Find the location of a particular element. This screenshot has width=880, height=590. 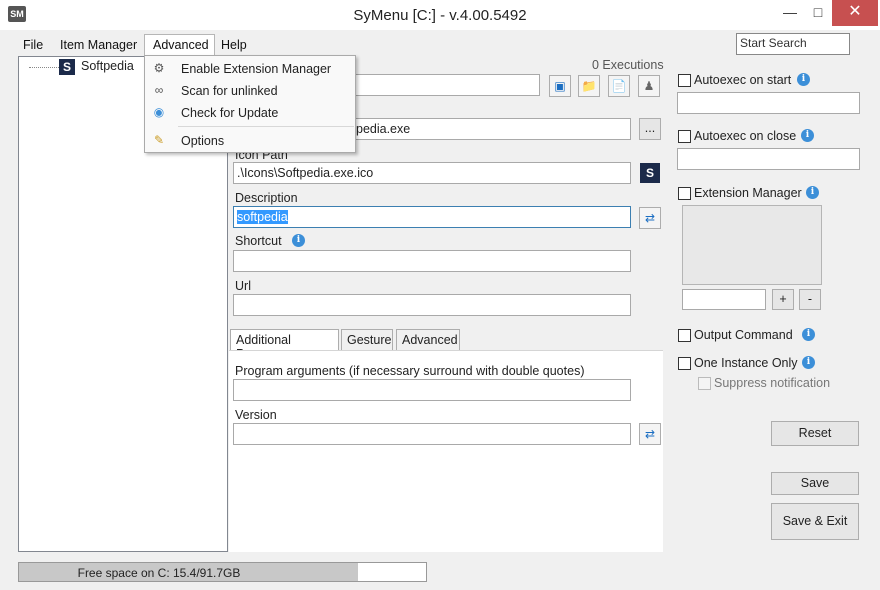

tree-item-softpedia: Softpedia is located at coordinates (107, 66).